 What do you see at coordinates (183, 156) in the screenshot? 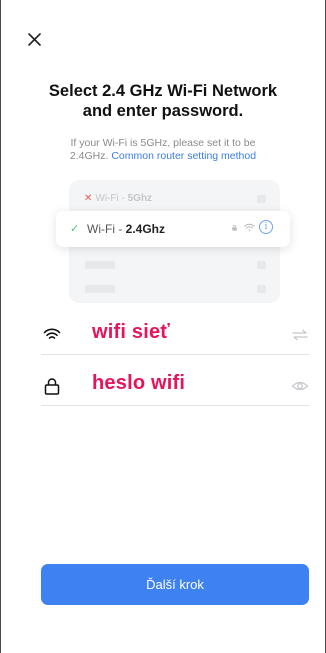
I see `router-setting-link: Common router setting method` at bounding box center [183, 156].